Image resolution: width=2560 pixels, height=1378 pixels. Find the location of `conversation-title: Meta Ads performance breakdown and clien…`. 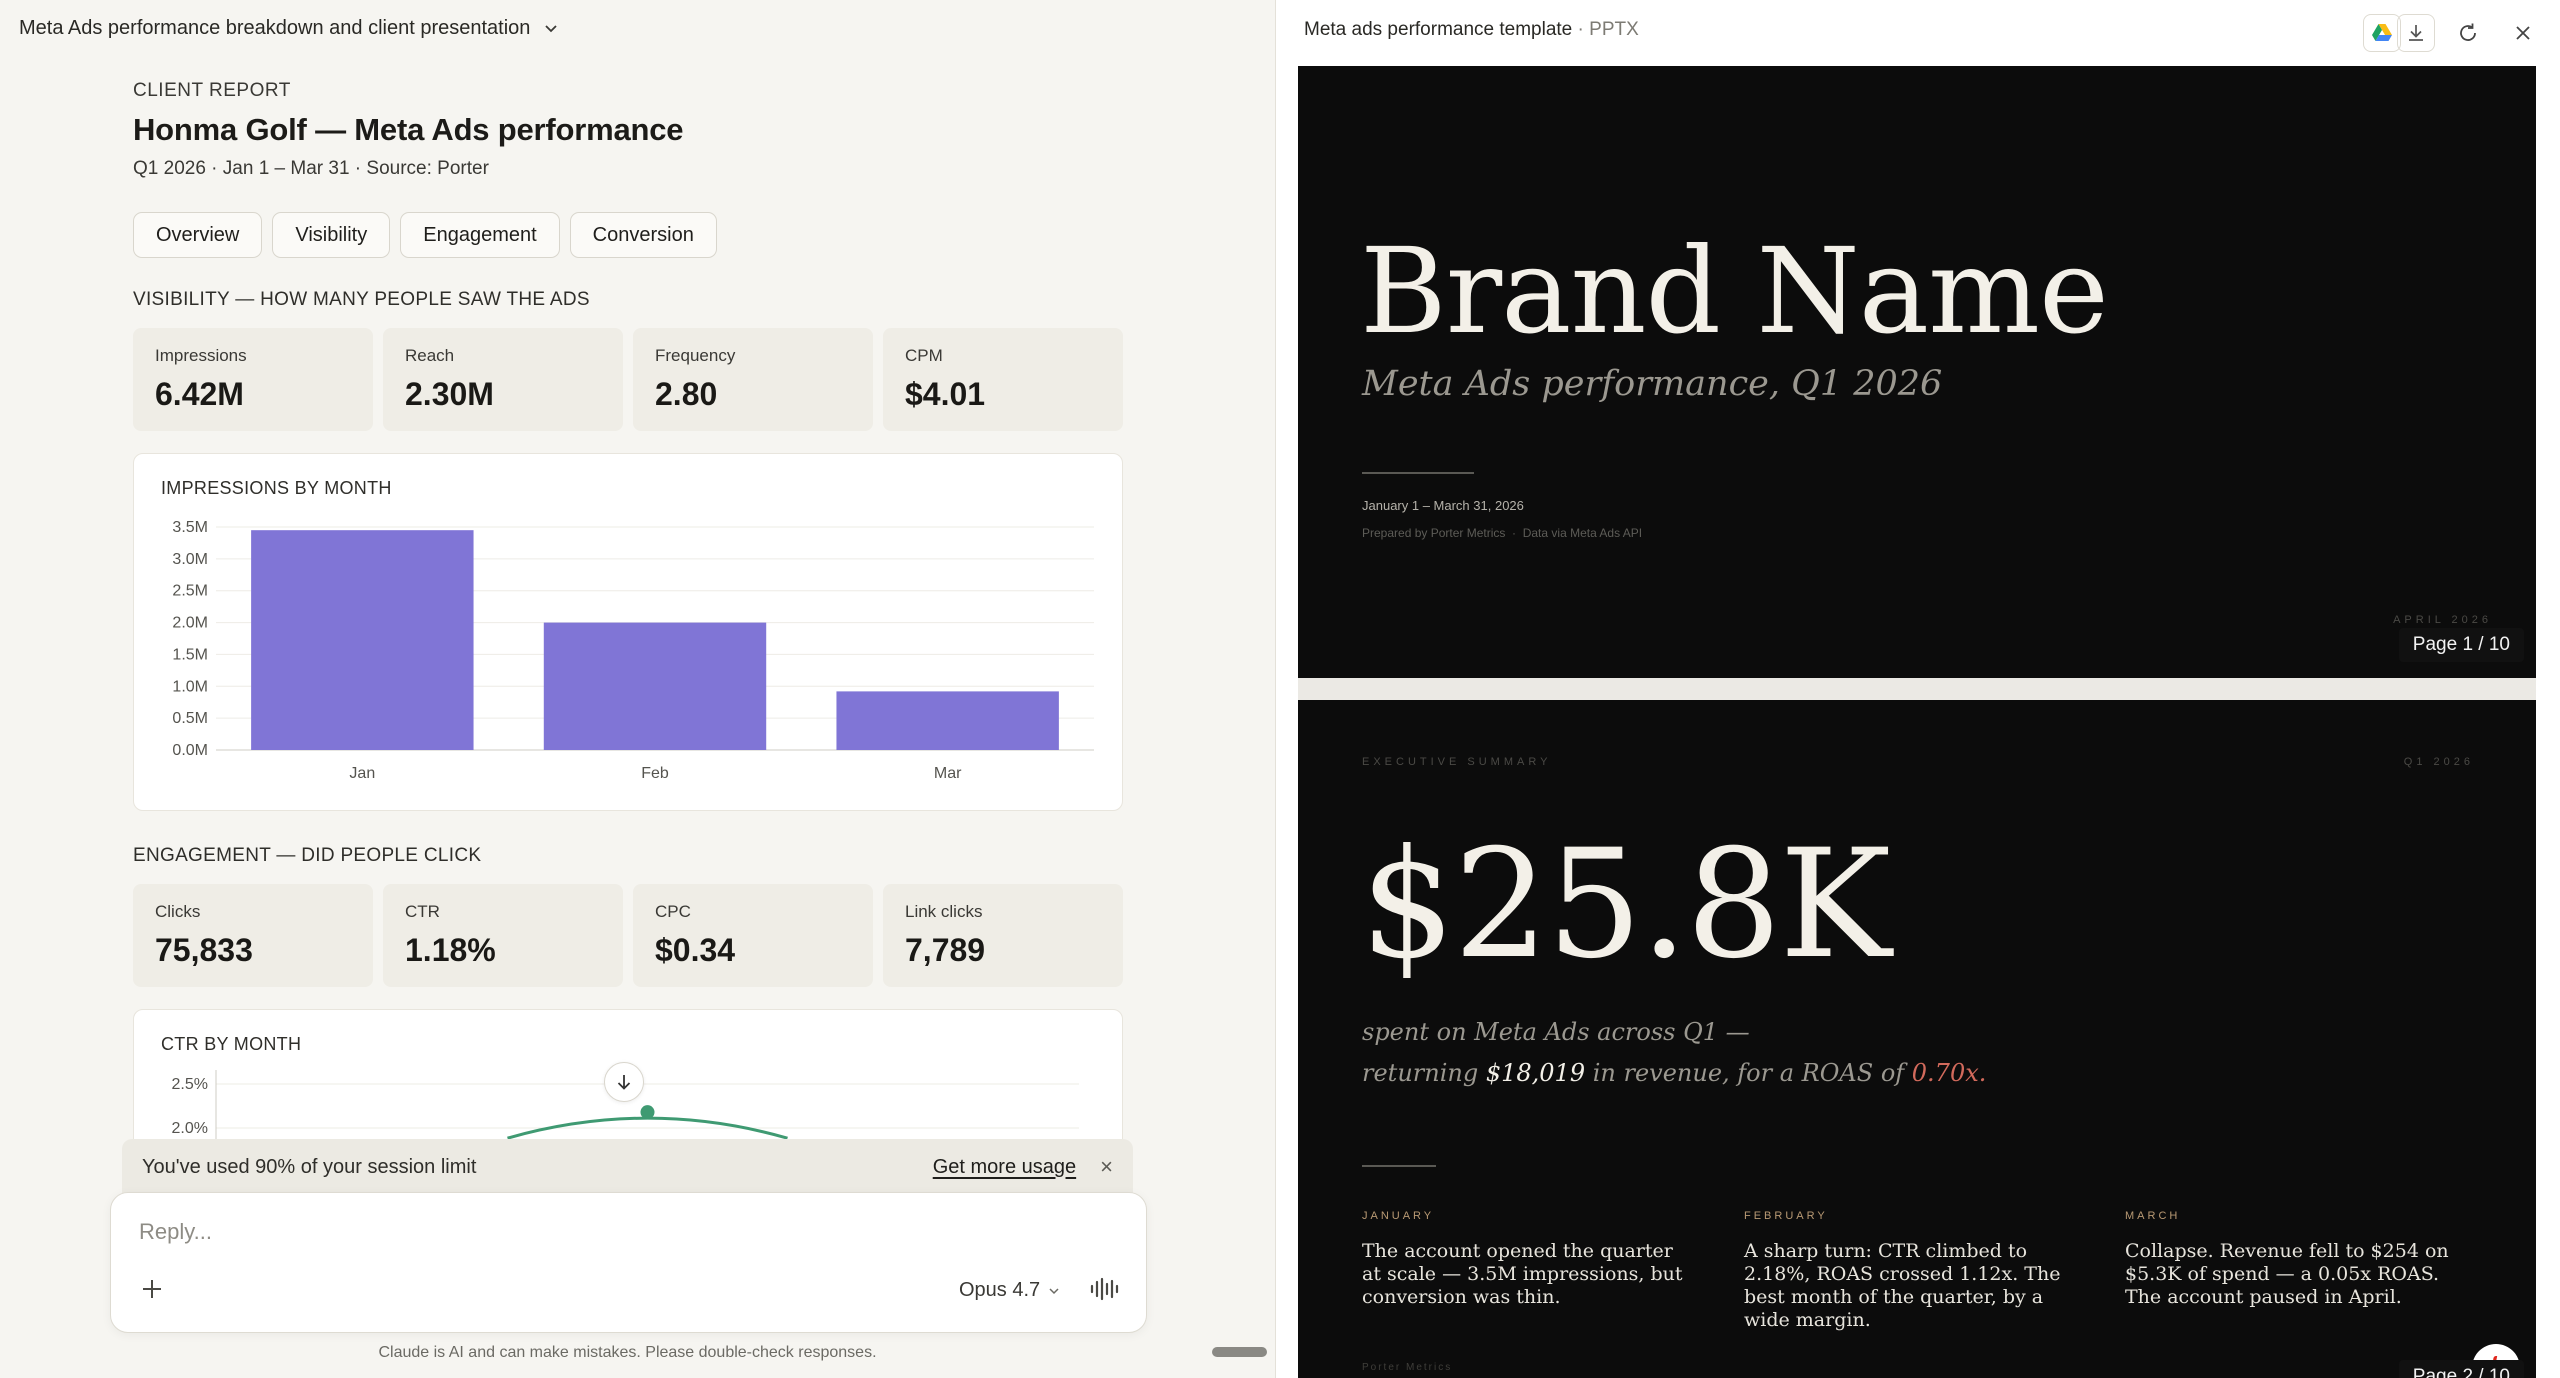

conversation-title: Meta Ads performance breakdown and clien… is located at coordinates (275, 27).